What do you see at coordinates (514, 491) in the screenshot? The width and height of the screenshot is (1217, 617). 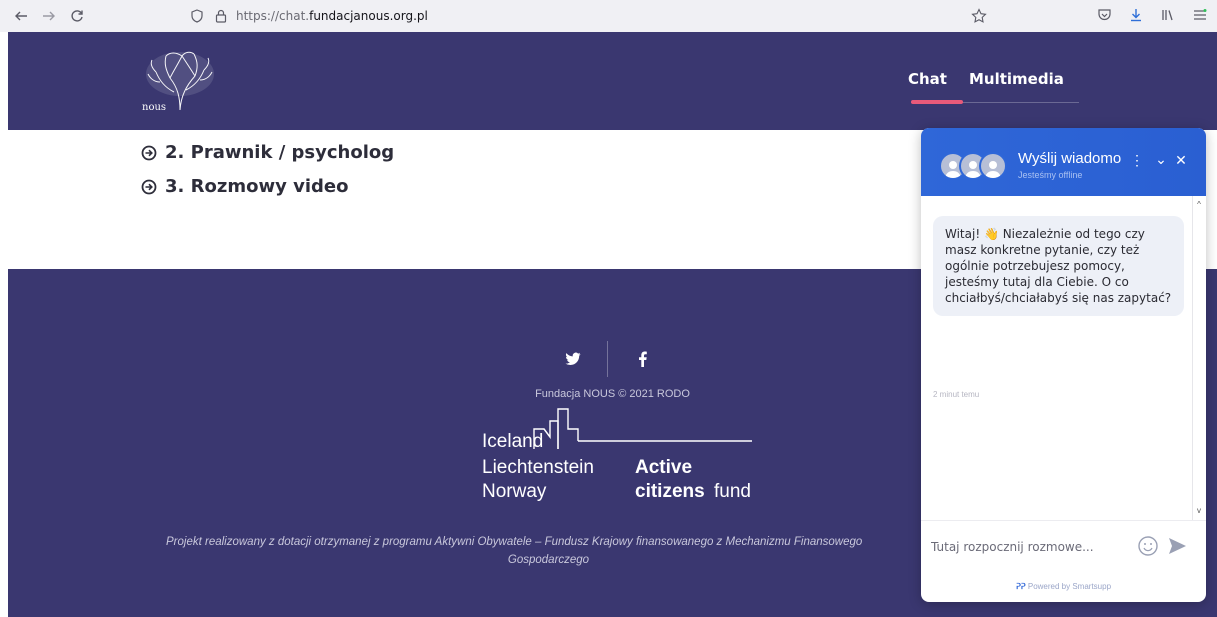 I see `acf-norway: Norway` at bounding box center [514, 491].